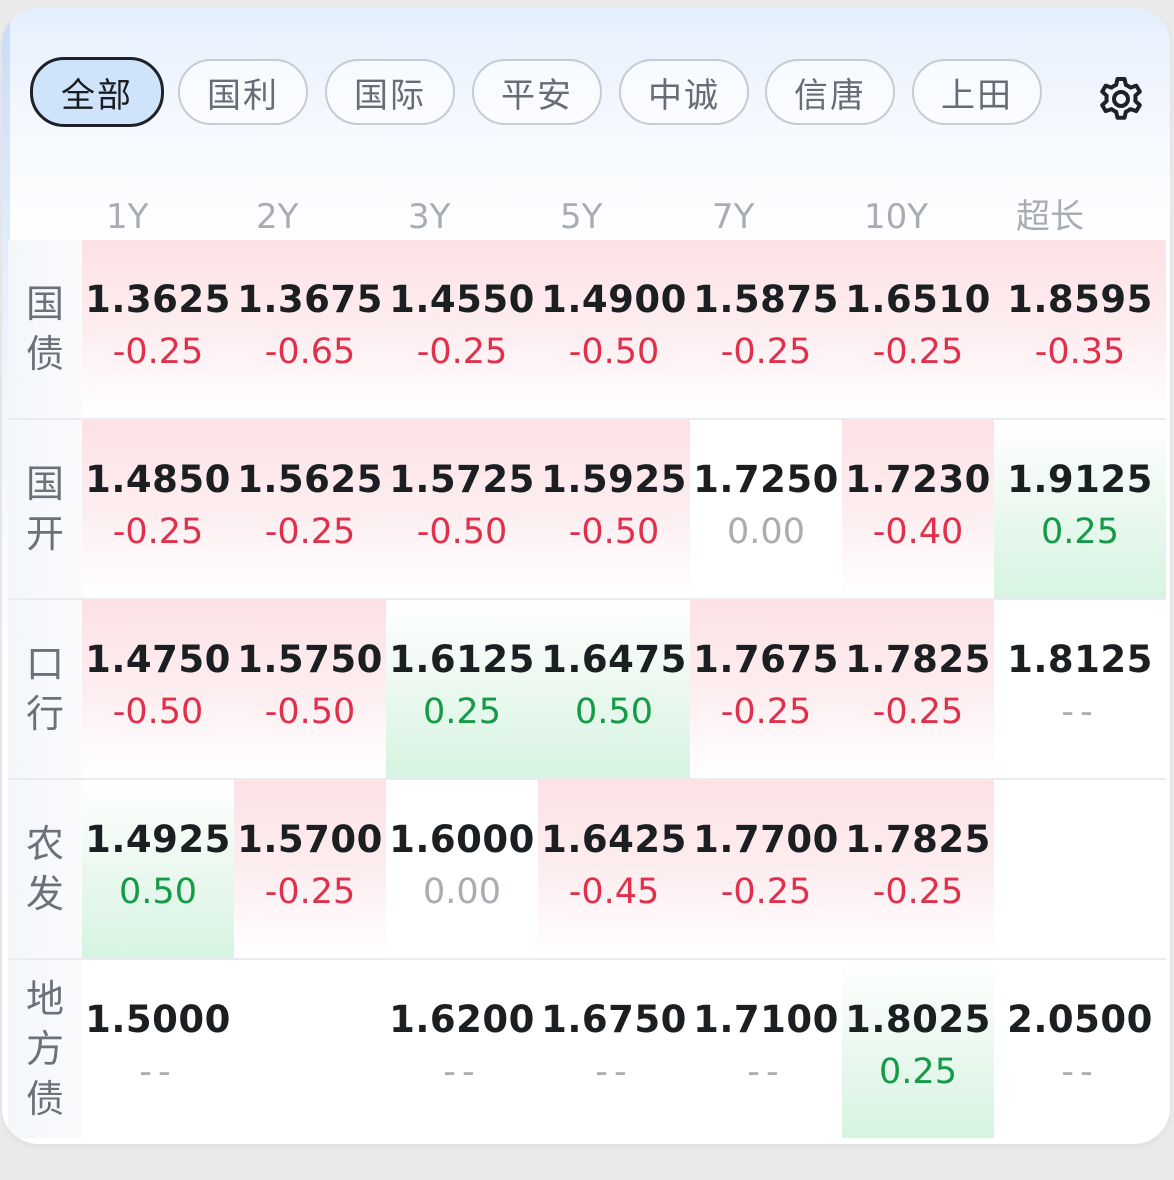  I want to click on yield-cell: 1.3675 -0.65, so click(310, 329).